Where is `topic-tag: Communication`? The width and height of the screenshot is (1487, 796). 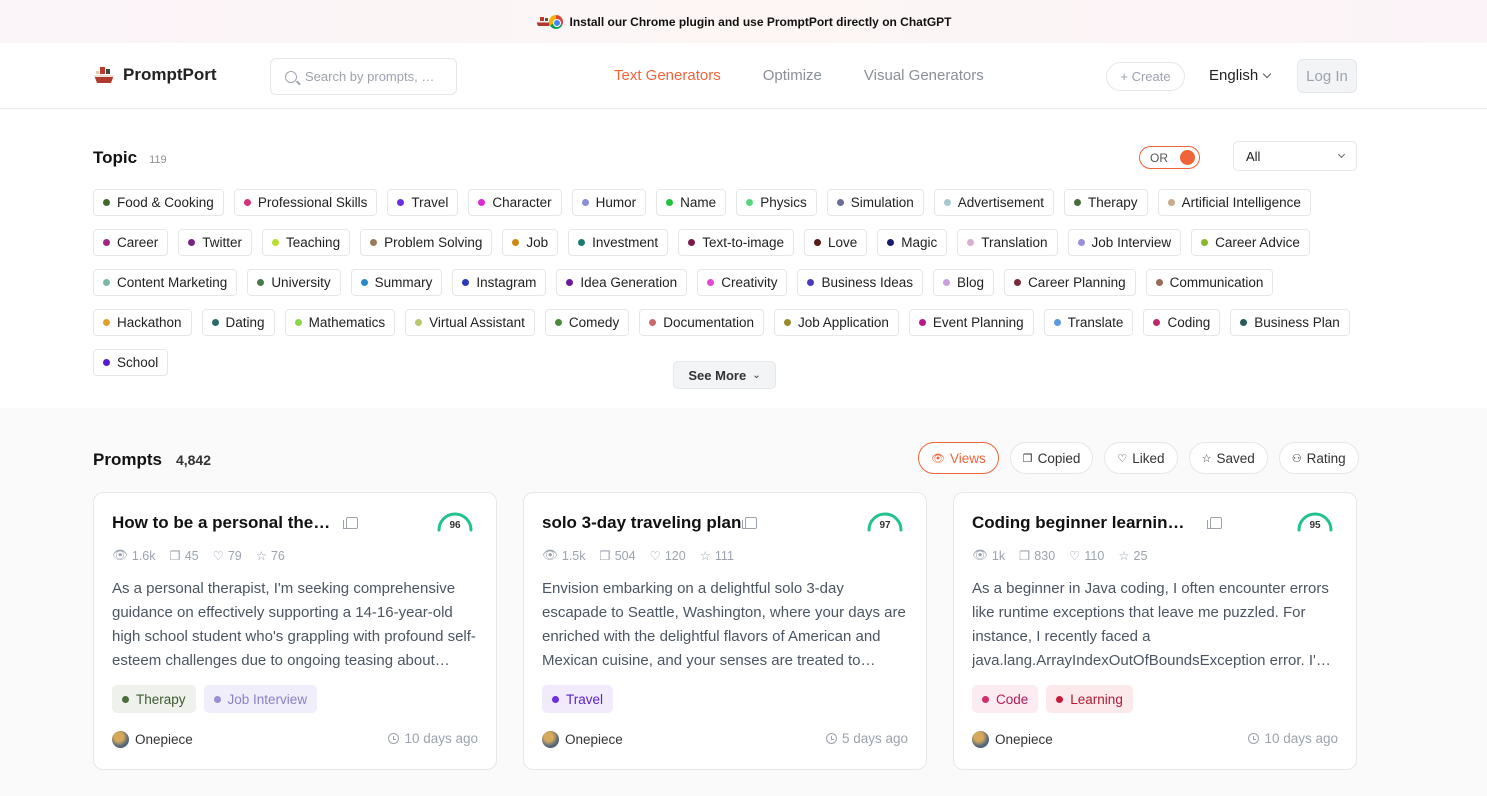
topic-tag: Communication is located at coordinates (1209, 282).